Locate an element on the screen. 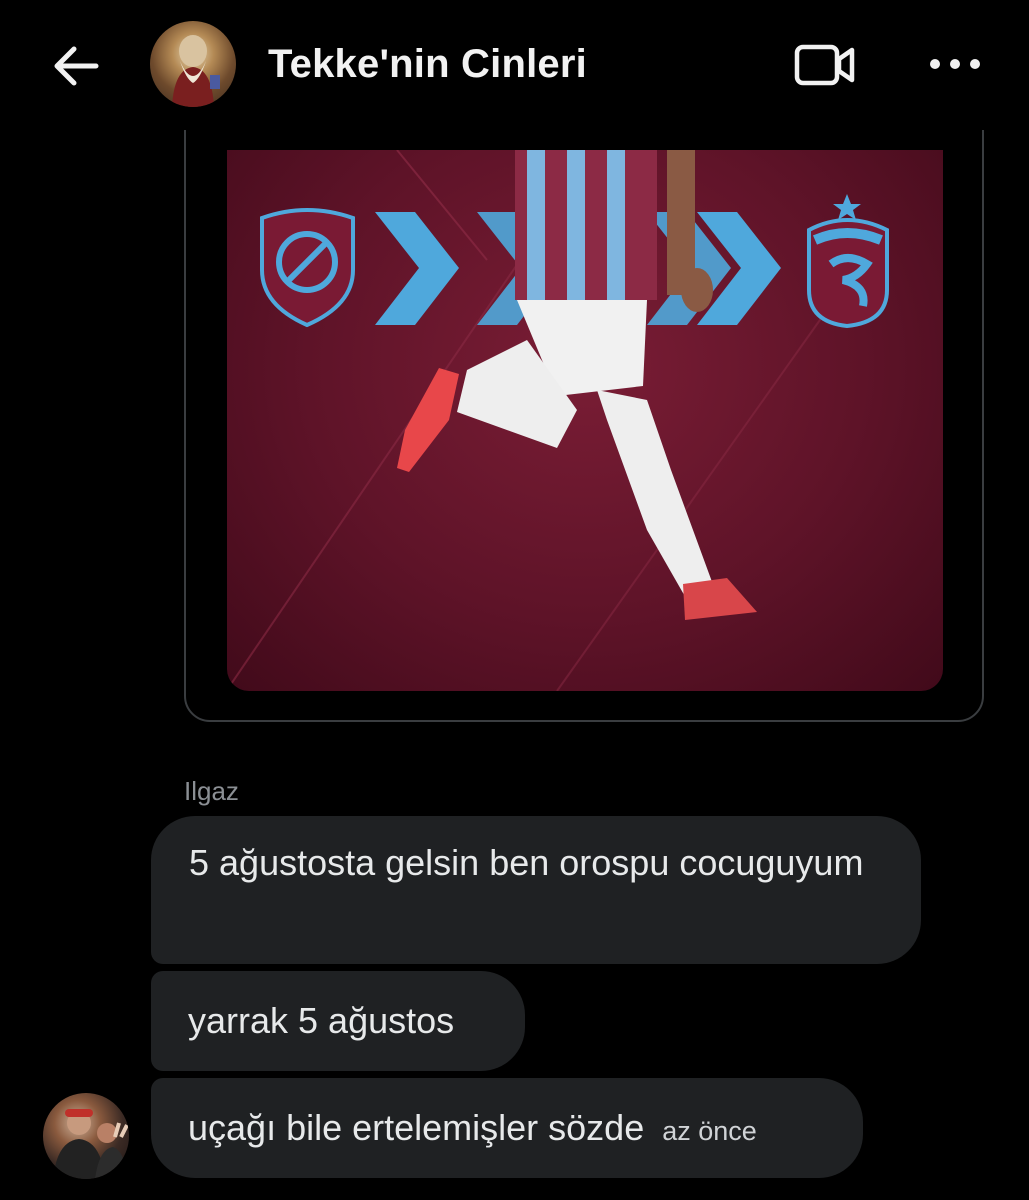 This screenshot has height=1200, width=1029. football-player-figure is located at coordinates (577, 385).